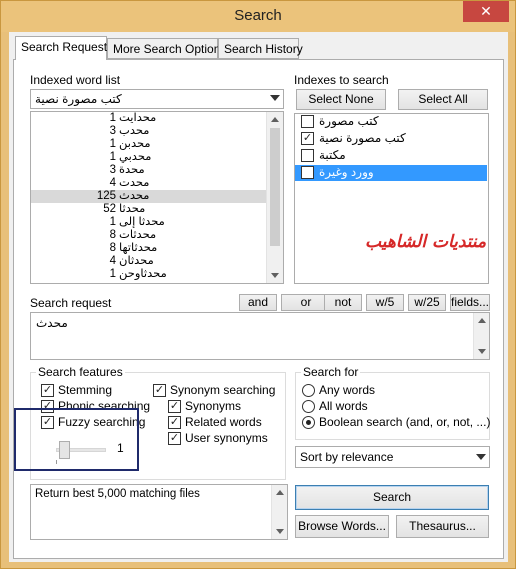 The height and width of the screenshot is (569, 516). I want to click on index-select: كتب مصورة نصية, so click(157, 99).